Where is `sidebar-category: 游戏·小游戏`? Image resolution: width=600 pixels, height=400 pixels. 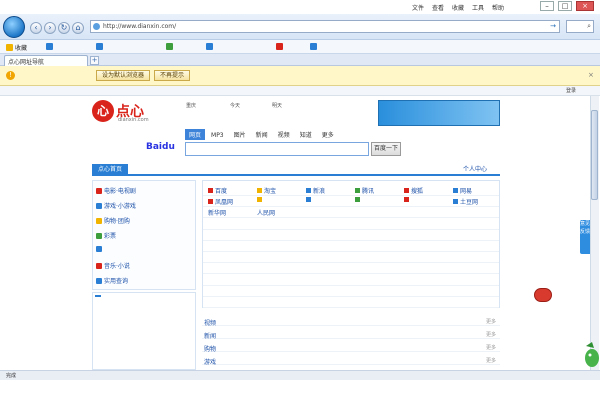
sidebar-category: 游戏·小游戏 is located at coordinates (116, 205).